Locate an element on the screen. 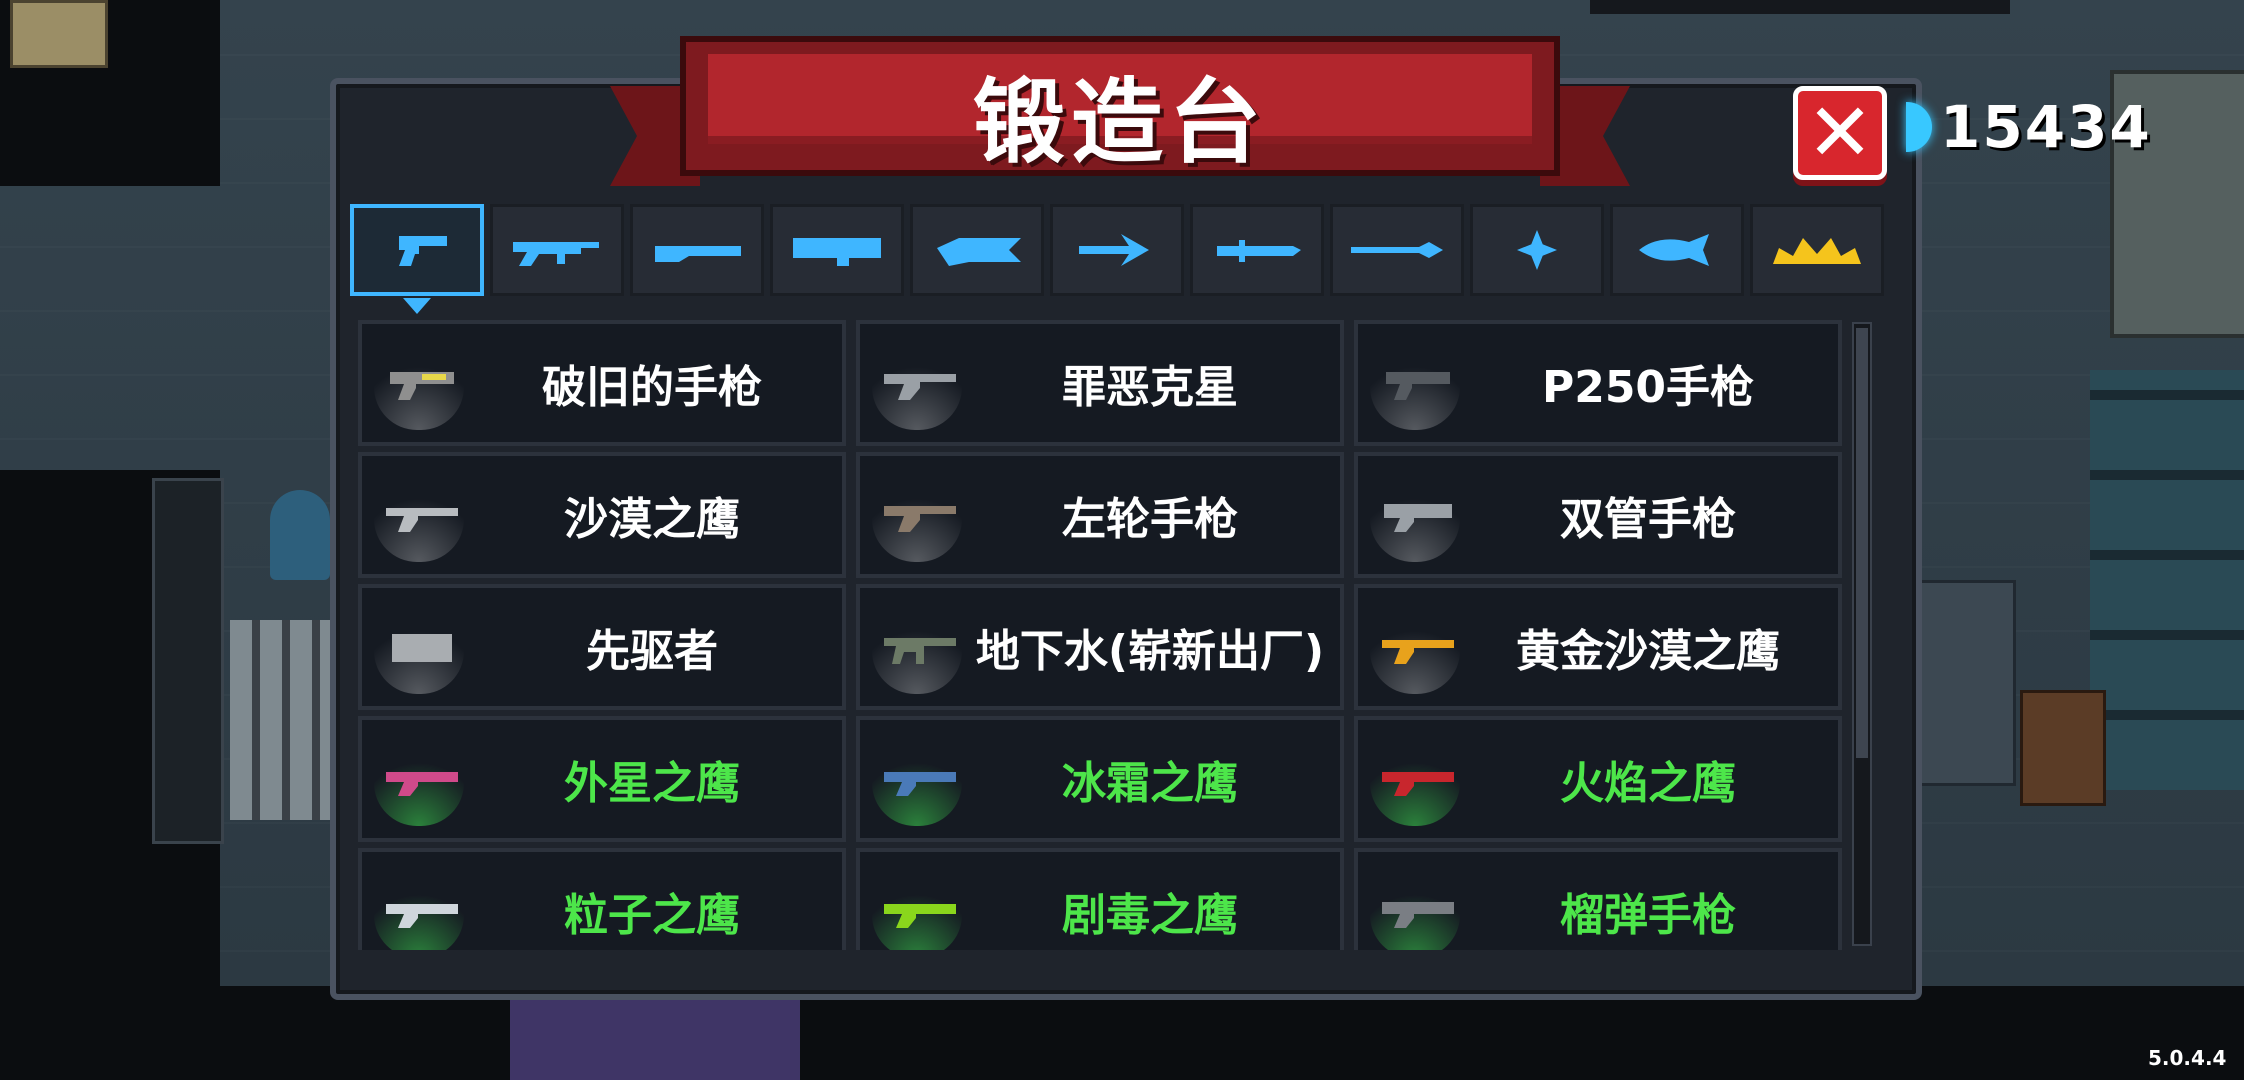 Image resolution: width=2244 pixels, height=1080 pixels. gem-count: 15434 is located at coordinates (2046, 127).